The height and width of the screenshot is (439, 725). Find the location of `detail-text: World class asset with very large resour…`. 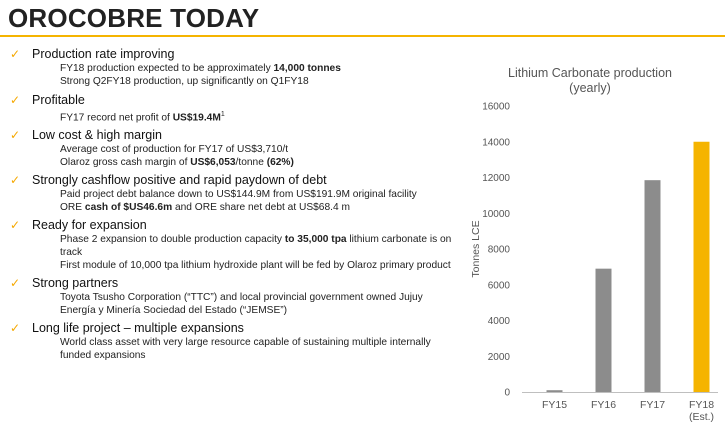

detail-text: World class asset with very large resour… is located at coordinates (245, 349).